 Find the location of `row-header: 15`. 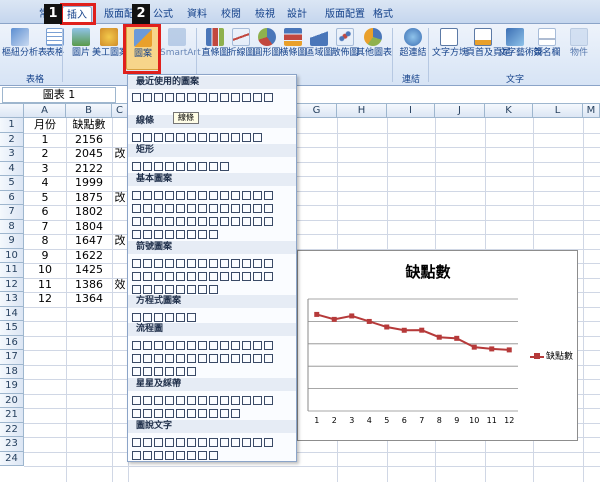

row-header: 15 is located at coordinates (12, 328).